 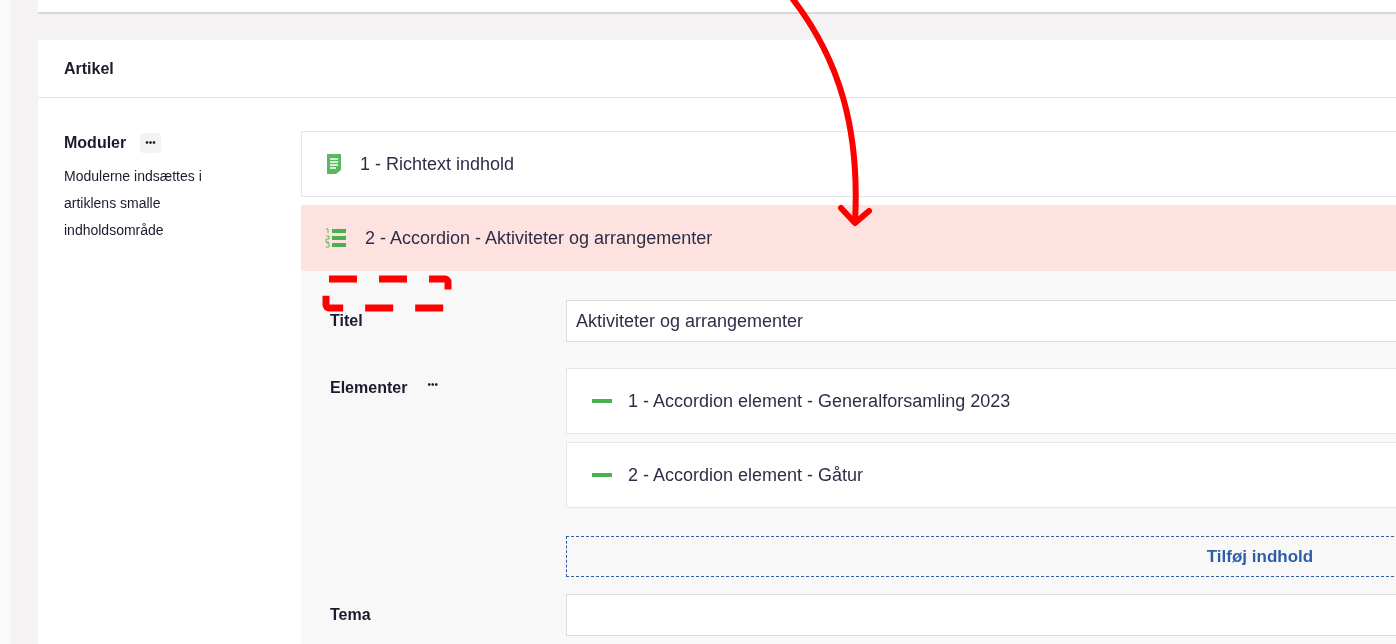 What do you see at coordinates (981, 556) in the screenshot?
I see `add-content-button: Tilføj indhold` at bounding box center [981, 556].